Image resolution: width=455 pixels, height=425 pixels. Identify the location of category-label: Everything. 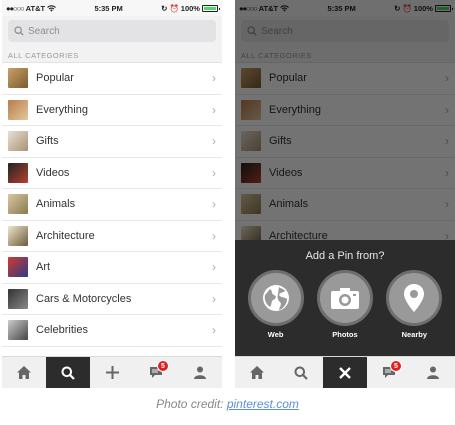
(62, 109).